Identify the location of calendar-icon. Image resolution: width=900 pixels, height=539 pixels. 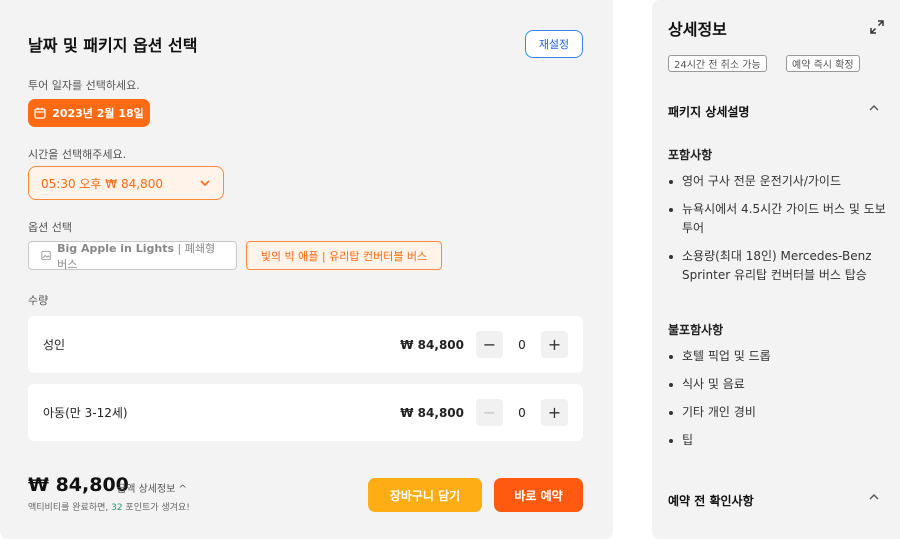
(40, 113).